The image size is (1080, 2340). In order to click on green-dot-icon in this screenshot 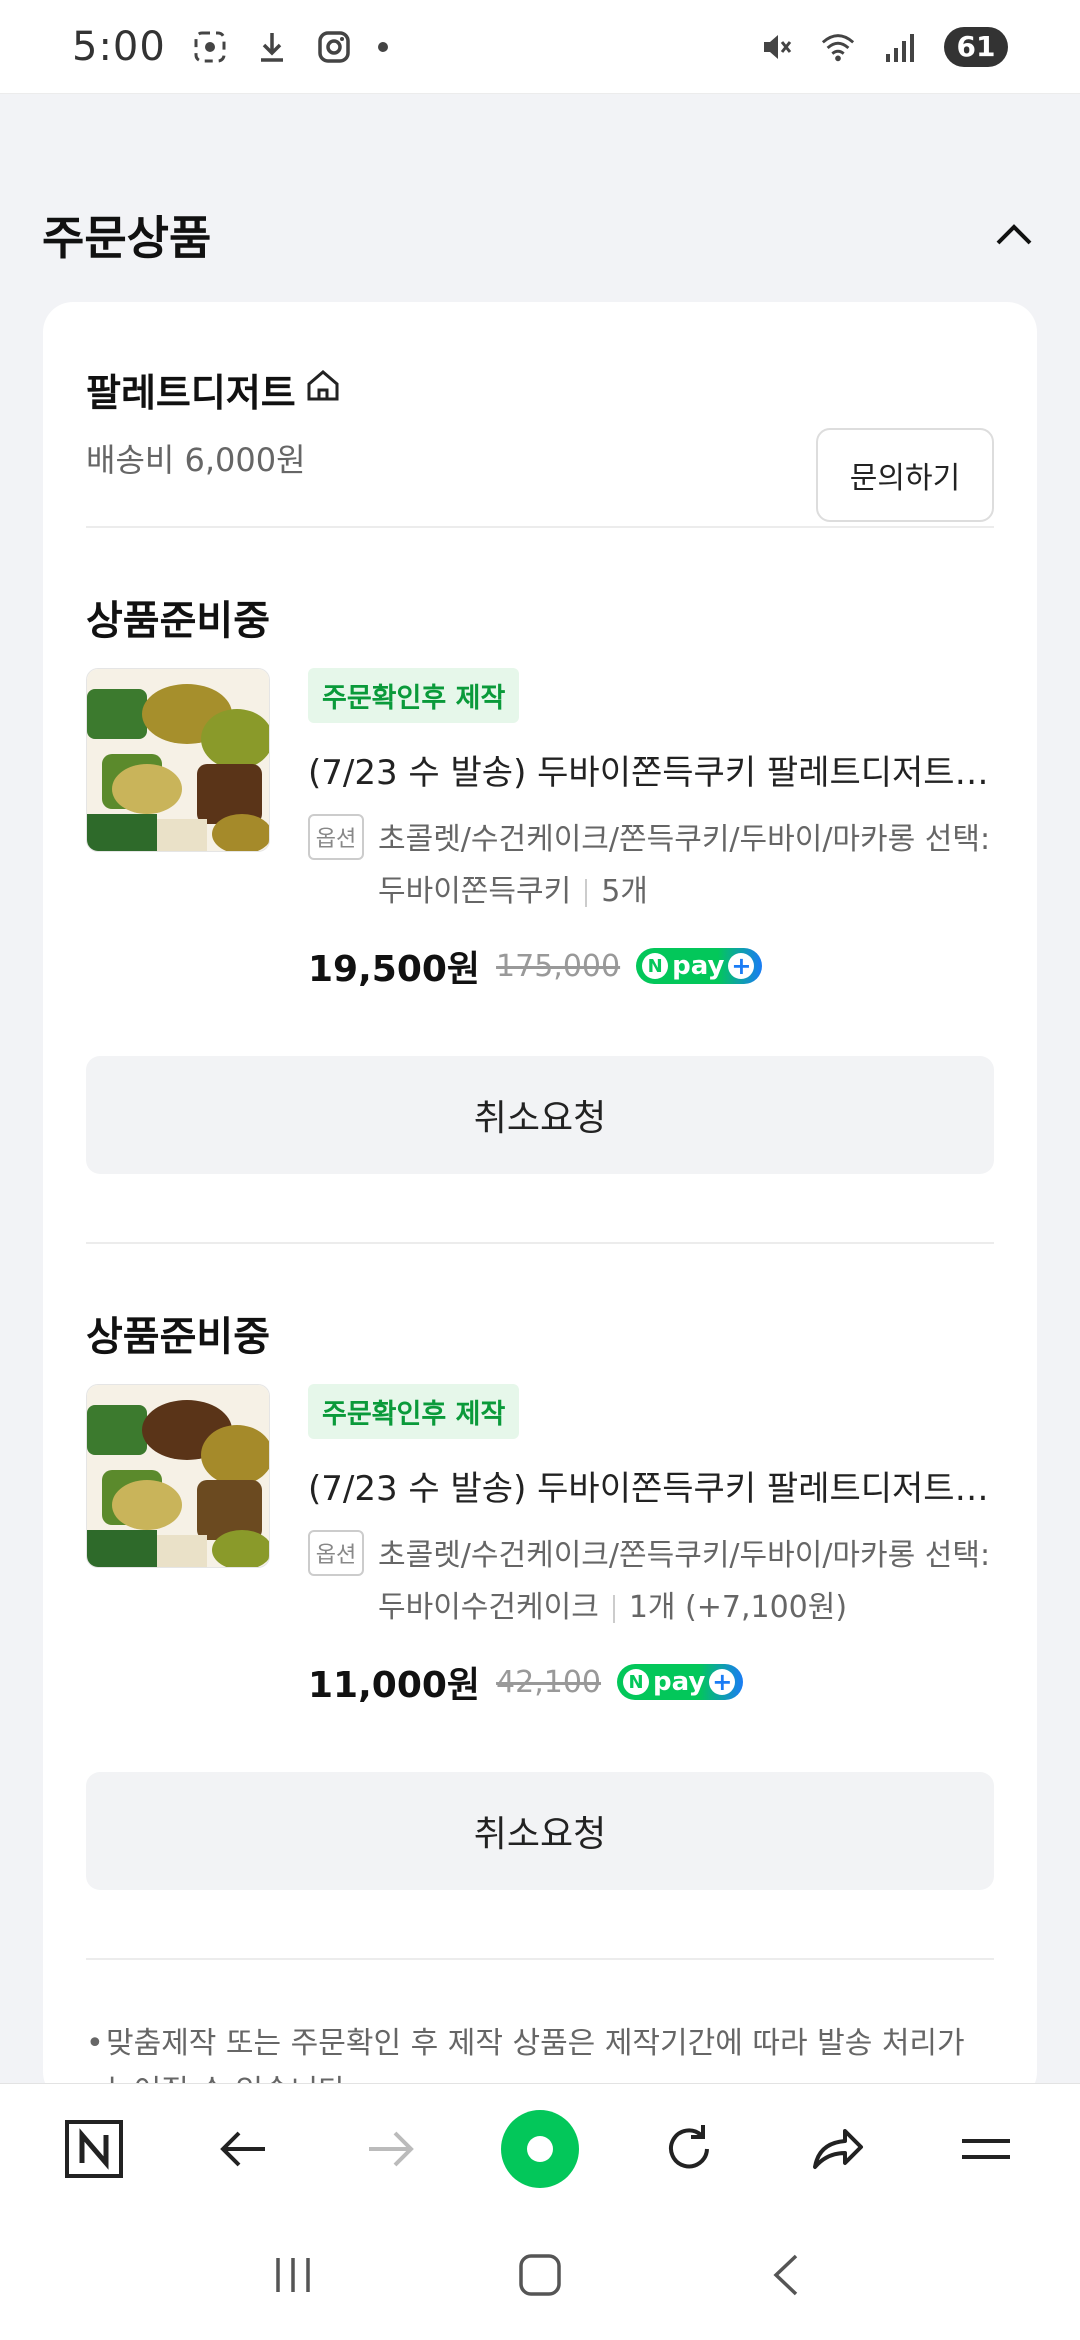, I will do `click(540, 2149)`.